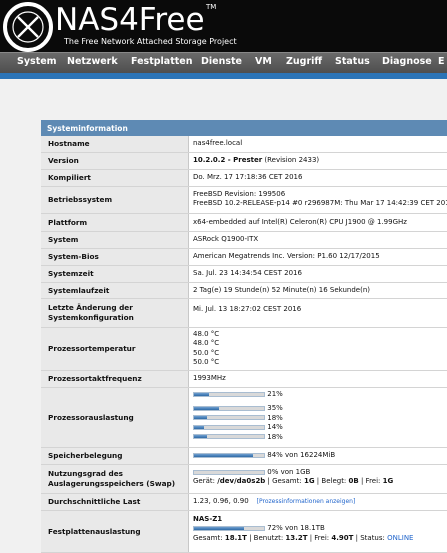  I want to click on swap-free-label: | Frei:, so click(370, 481).